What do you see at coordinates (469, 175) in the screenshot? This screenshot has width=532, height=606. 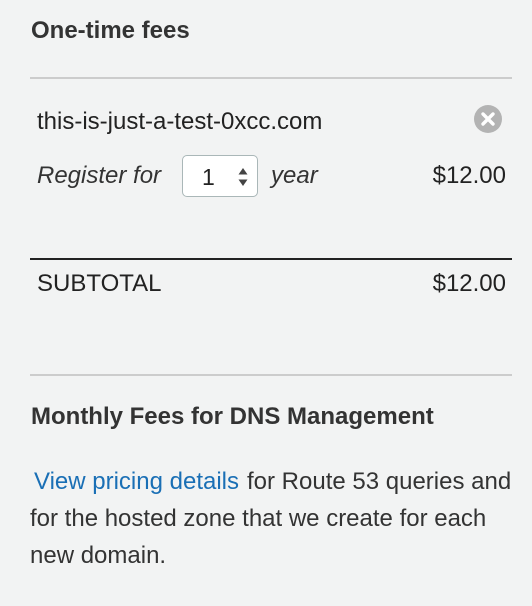 I see `domain-price: $12.00` at bounding box center [469, 175].